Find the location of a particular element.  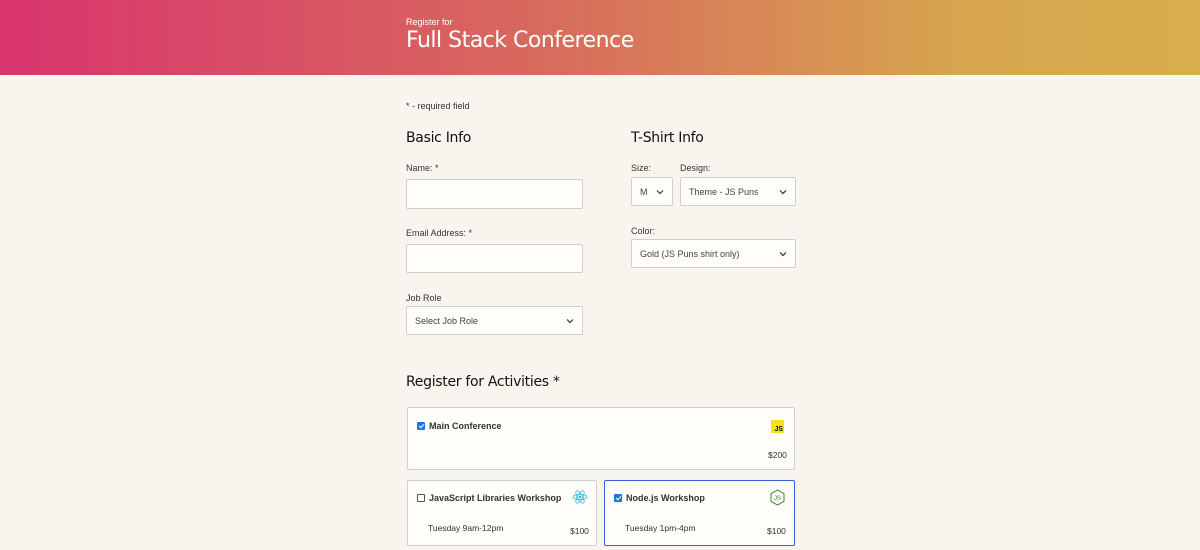

size-select: M is located at coordinates (652, 191).